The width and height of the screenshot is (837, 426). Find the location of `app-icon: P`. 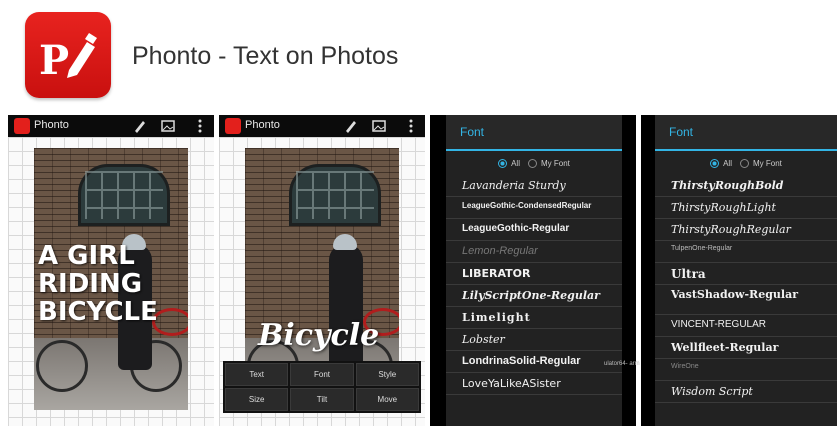

app-icon: P is located at coordinates (68, 55).